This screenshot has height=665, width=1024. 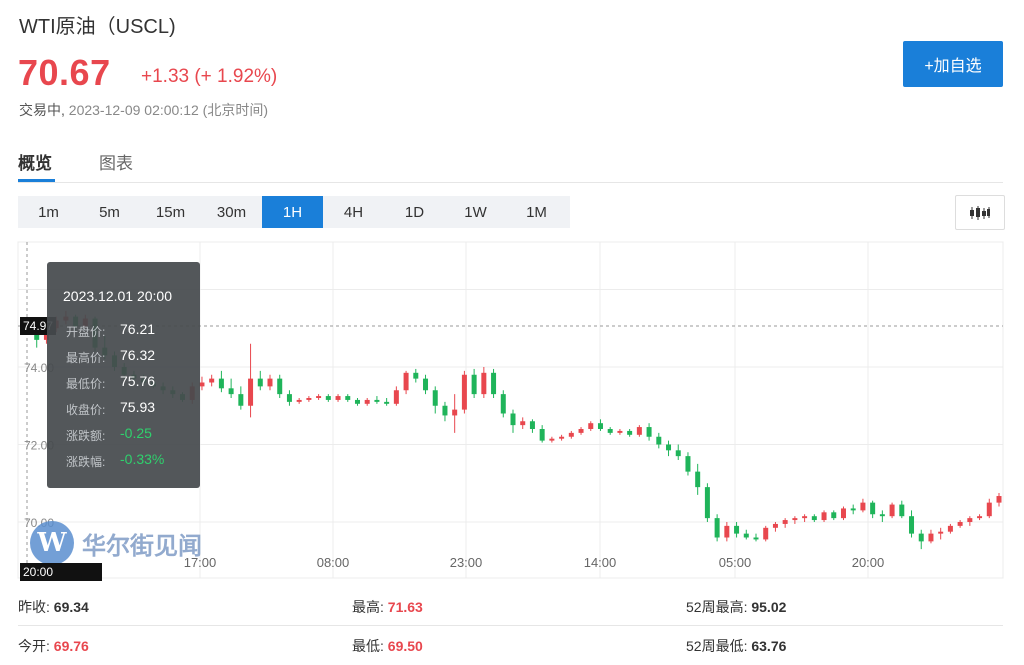 I want to click on tooltip-label: 最高价:, so click(x=86, y=358).